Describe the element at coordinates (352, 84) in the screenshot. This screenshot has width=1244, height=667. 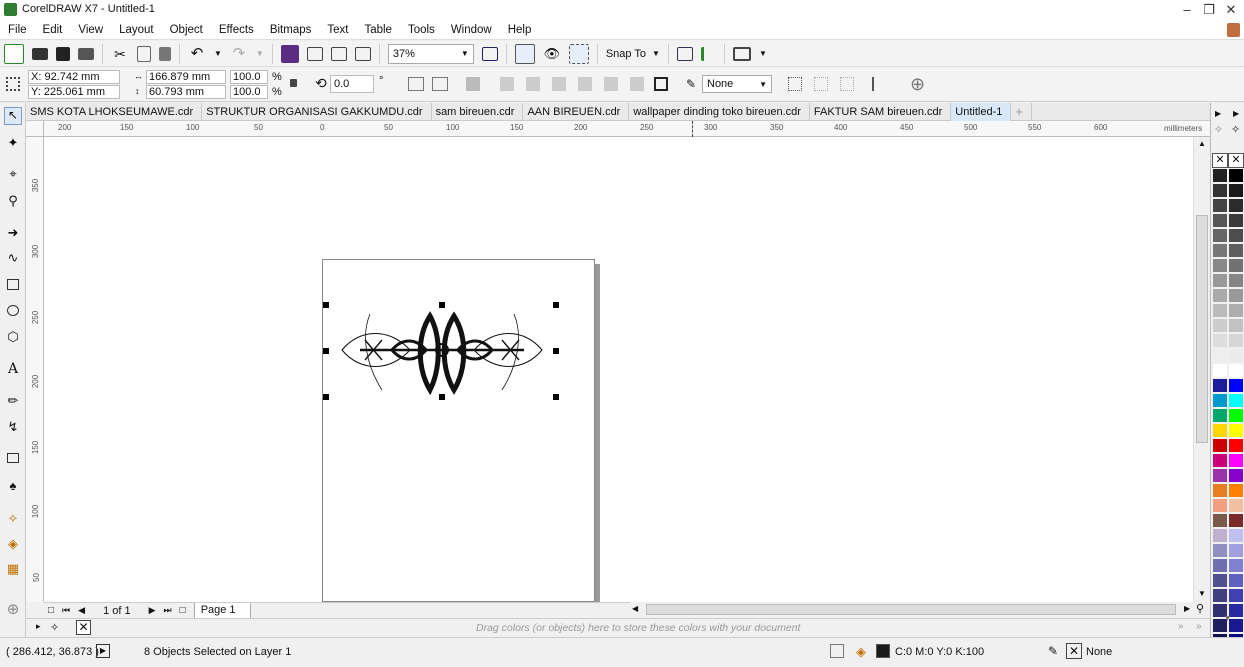
I see `rotation-angle-field: 0.0` at that location.